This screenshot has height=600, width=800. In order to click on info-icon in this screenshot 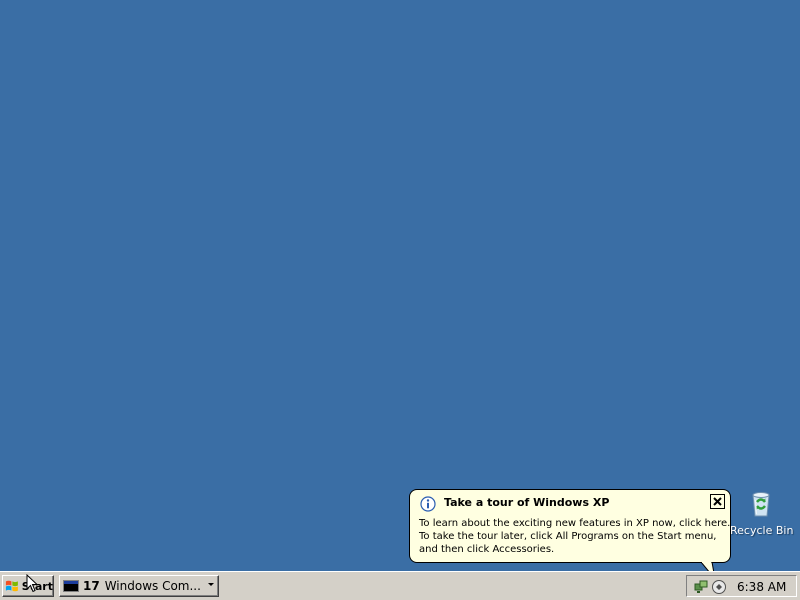, I will do `click(428, 504)`.